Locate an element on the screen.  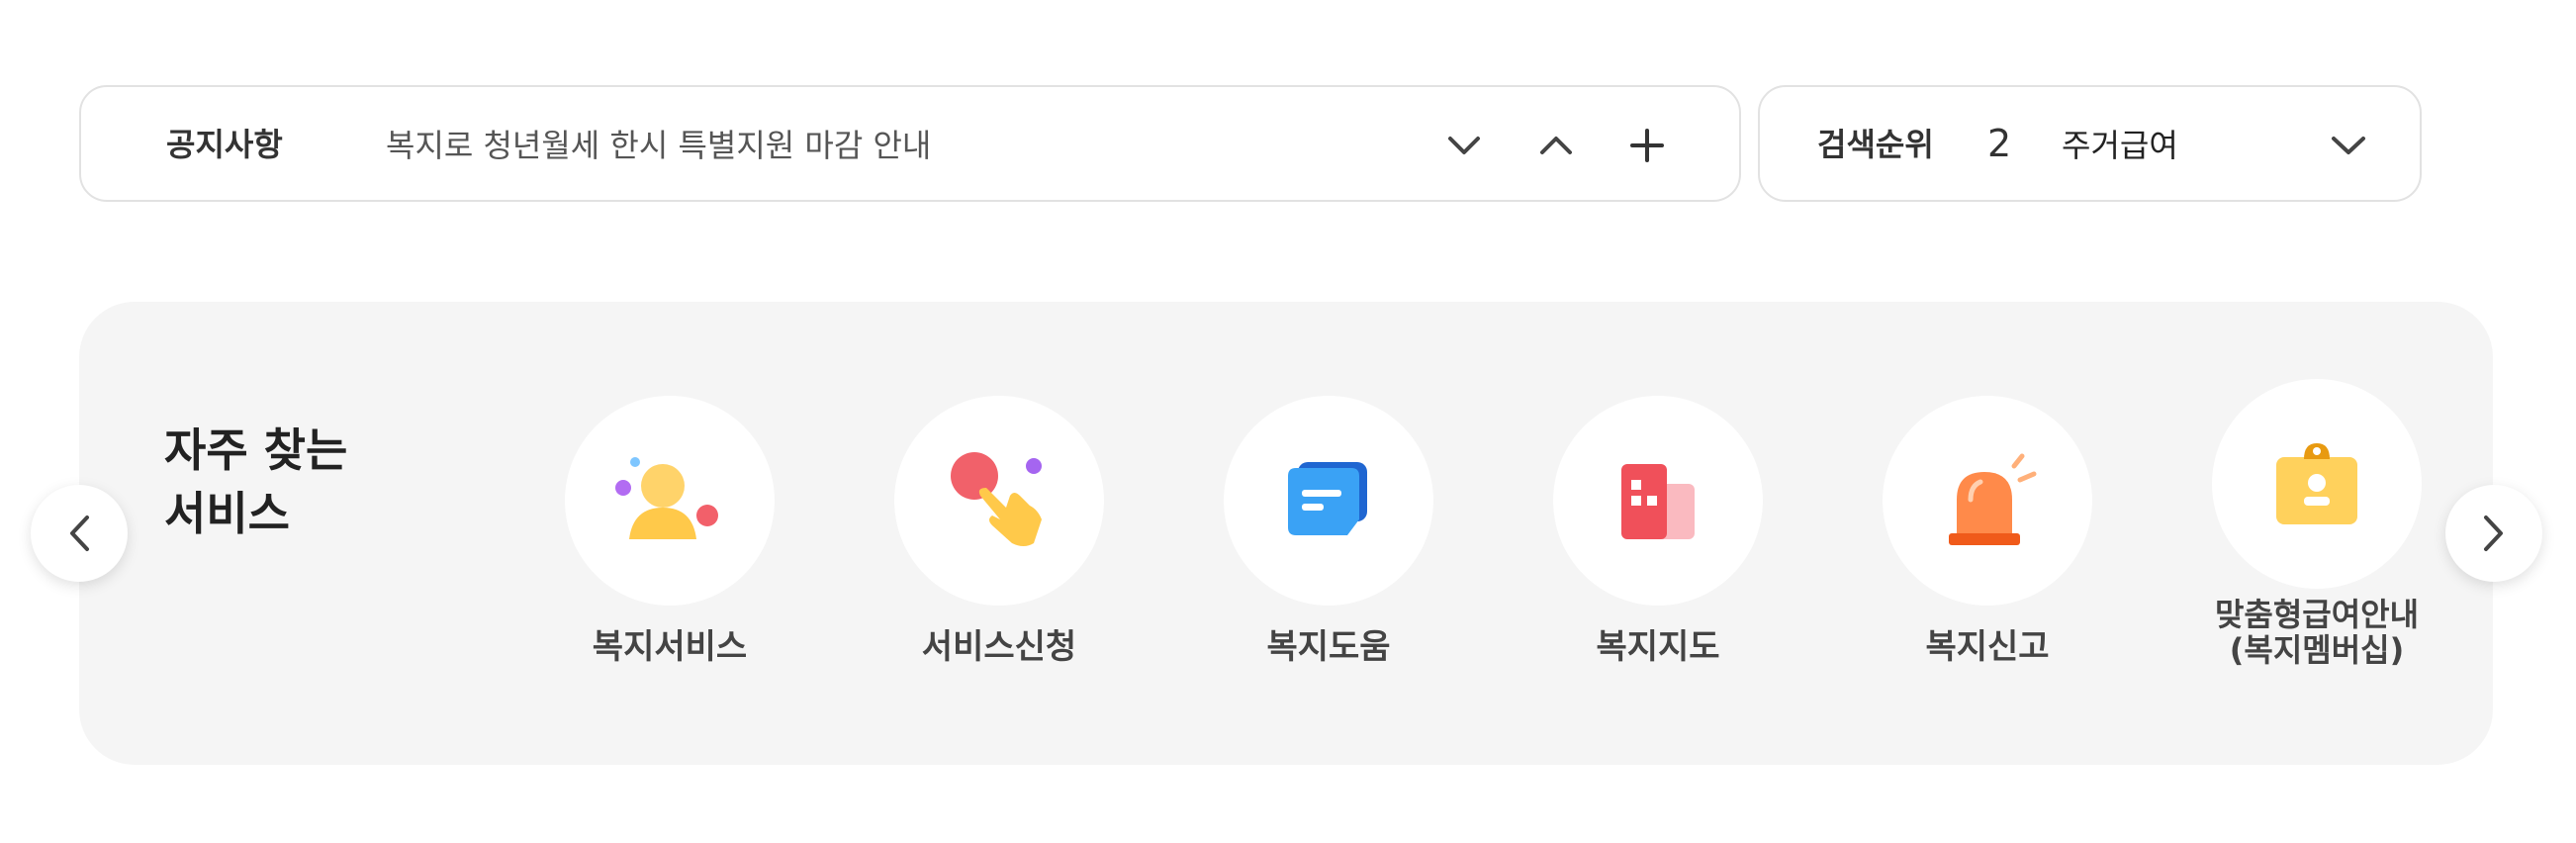
id-badge-icon is located at coordinates (2316, 484).